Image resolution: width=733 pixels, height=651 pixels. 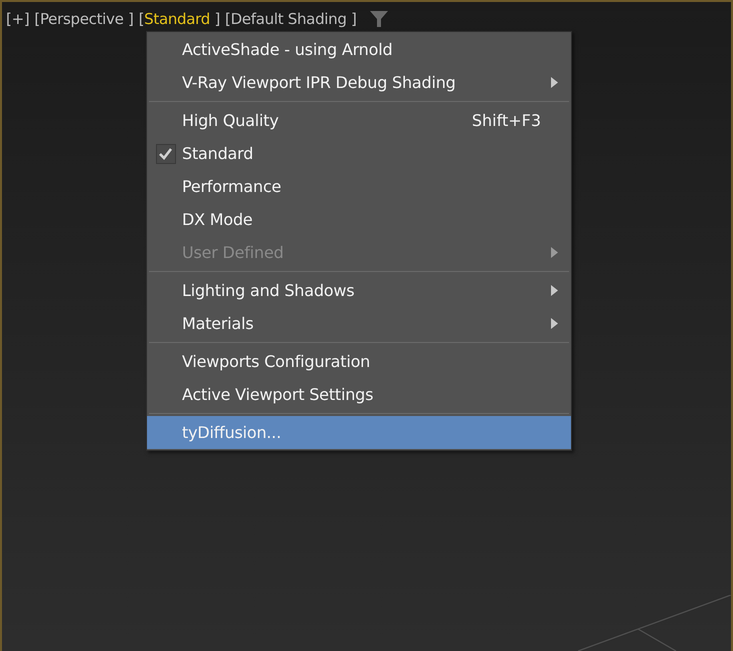 I want to click on menu-item: ActiveShade - using Arnold, so click(x=359, y=49).